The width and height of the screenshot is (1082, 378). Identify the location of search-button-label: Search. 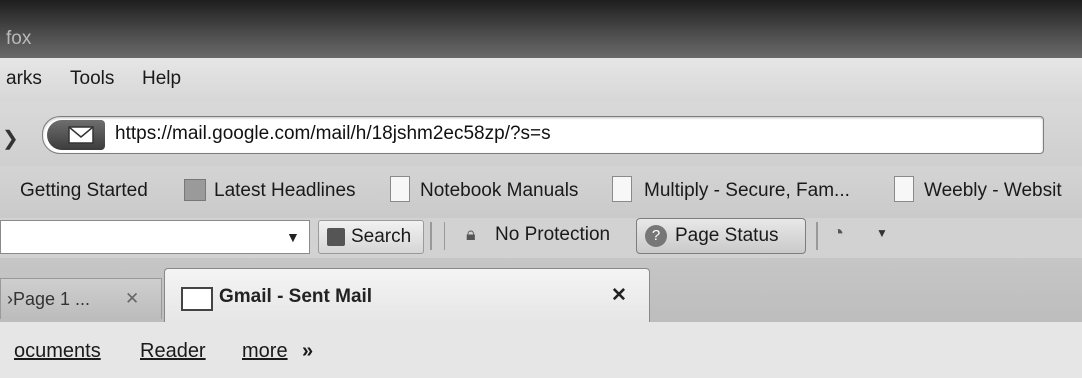
(381, 236).